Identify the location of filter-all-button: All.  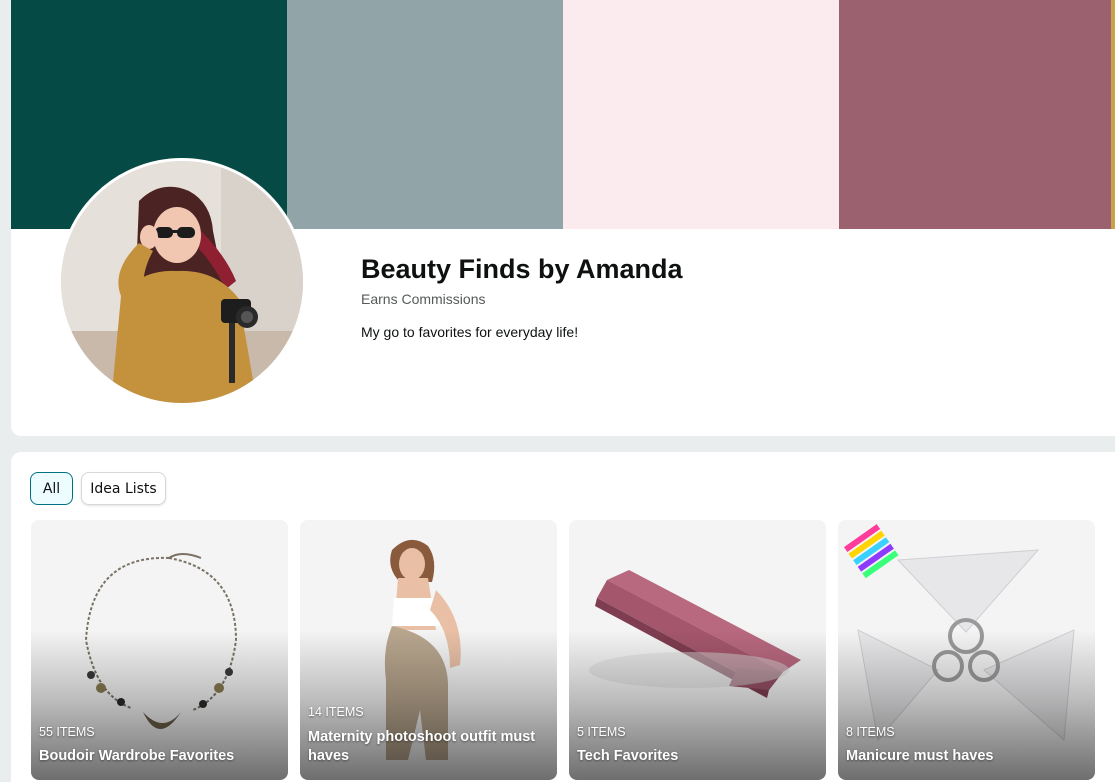
(51, 488).